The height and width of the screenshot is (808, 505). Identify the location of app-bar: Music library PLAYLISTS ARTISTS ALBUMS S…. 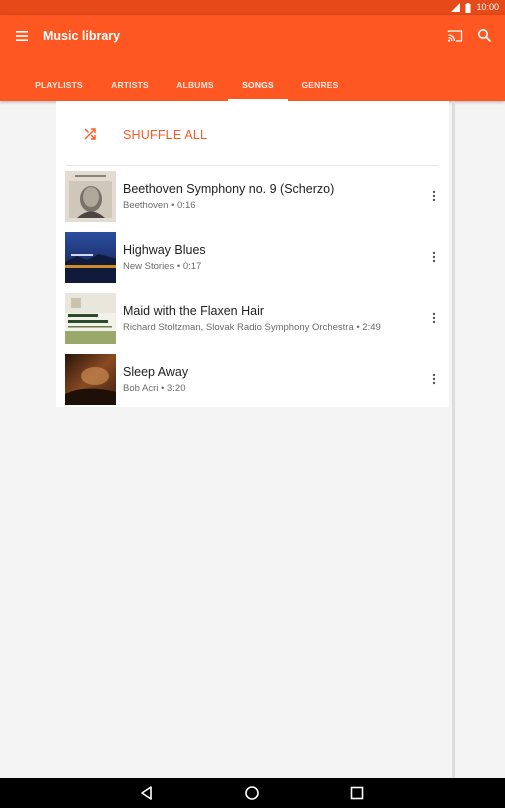
(252, 58).